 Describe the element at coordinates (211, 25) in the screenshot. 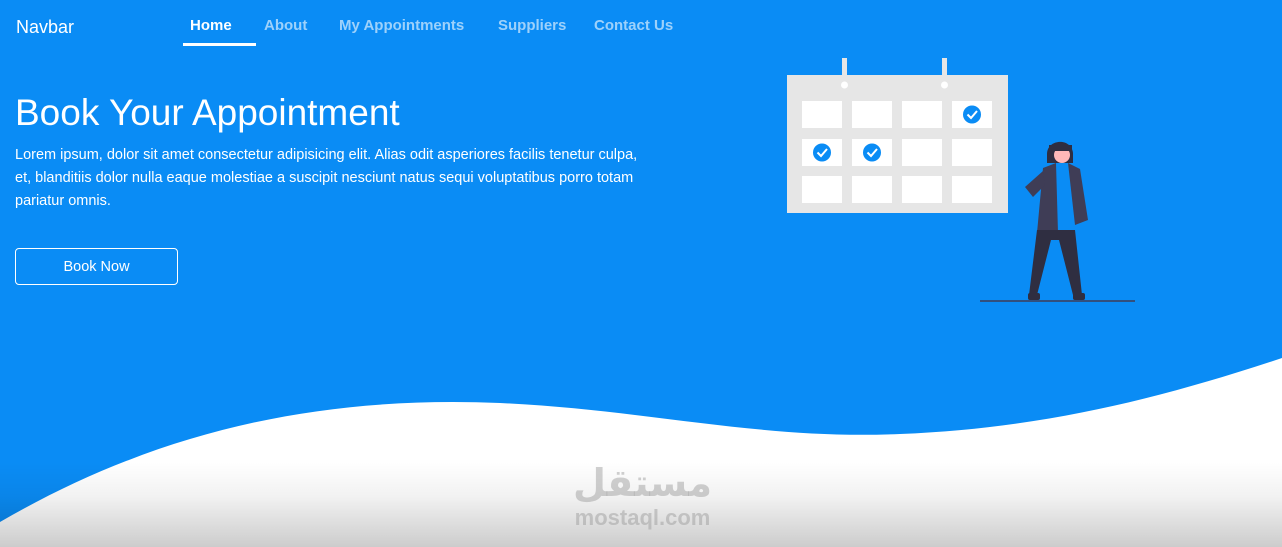

I see `nav-link-home: Home` at that location.